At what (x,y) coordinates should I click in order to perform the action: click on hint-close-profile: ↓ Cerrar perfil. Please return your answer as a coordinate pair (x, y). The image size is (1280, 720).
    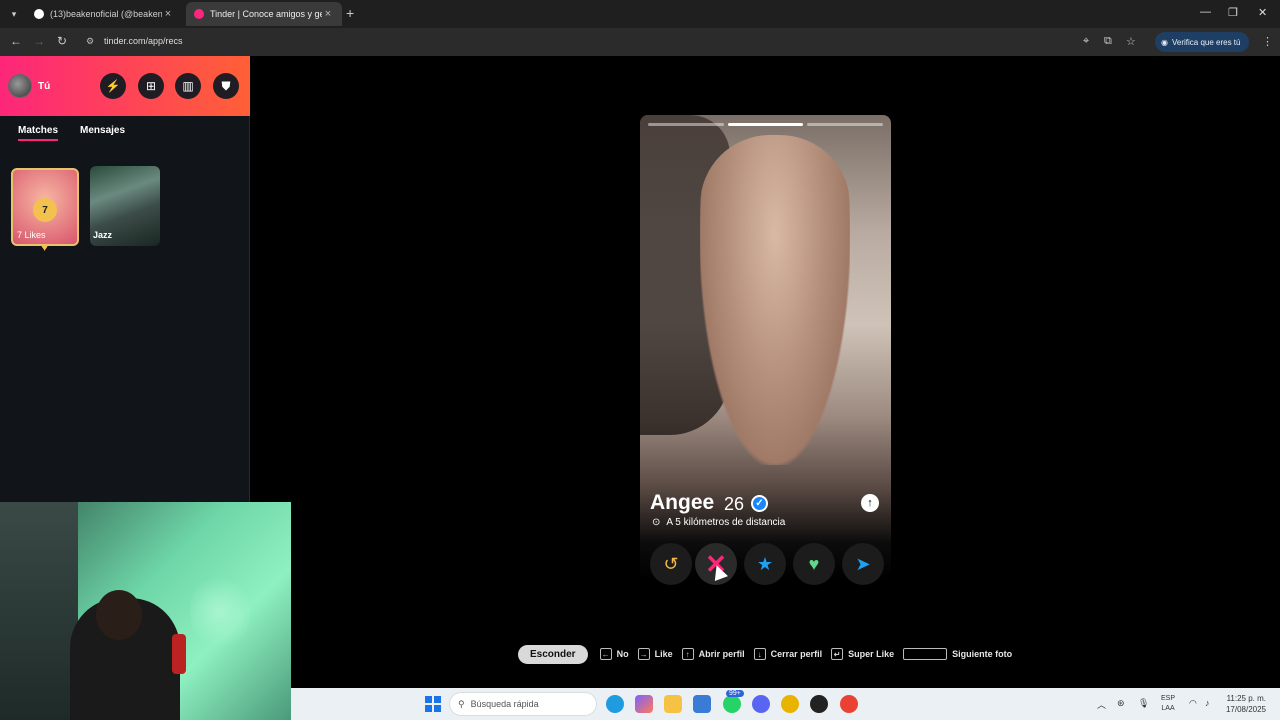
    Looking at the image, I should click on (788, 654).